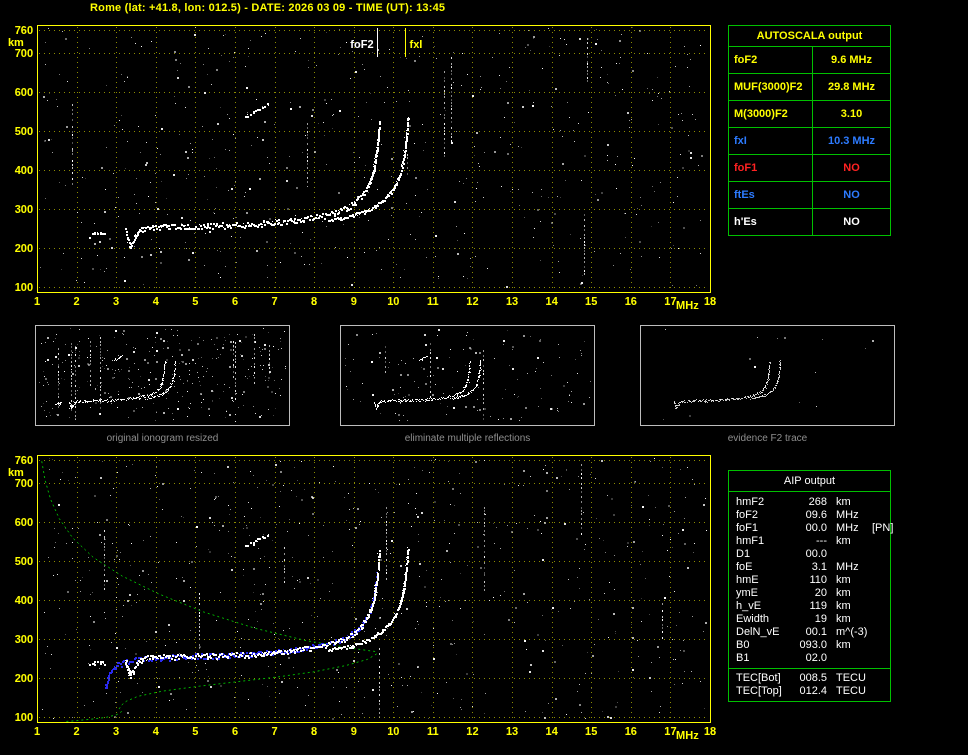 The height and width of the screenshot is (755, 968). I want to click on aip-label: ymE, so click(747, 593).